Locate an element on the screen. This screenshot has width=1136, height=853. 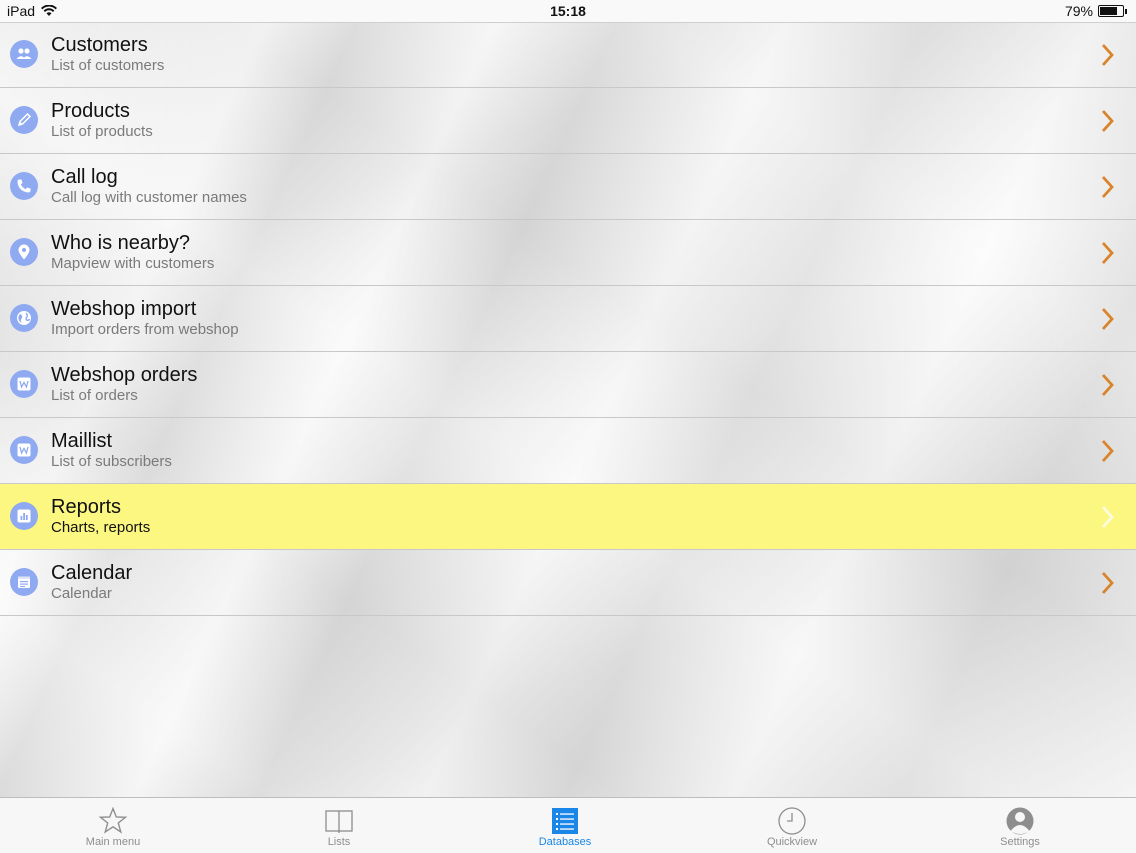
menu-item-maillist: Maillist List of subscribers is located at coordinates (568, 451).